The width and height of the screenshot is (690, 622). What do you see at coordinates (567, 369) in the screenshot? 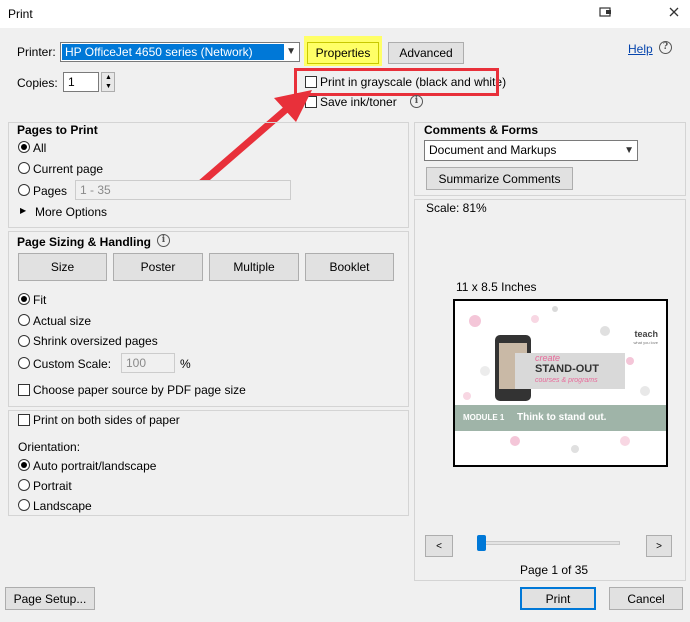
I see `slide-line-standout: STAND-OUT` at bounding box center [567, 369].